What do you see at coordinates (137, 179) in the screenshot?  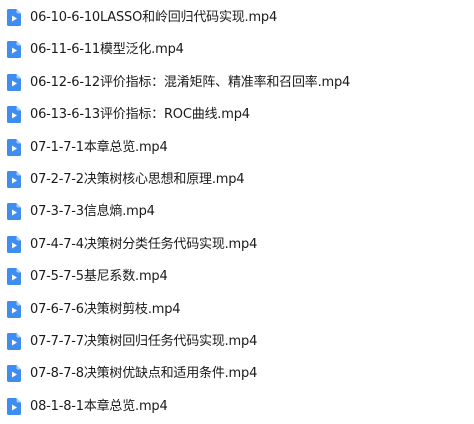 I see `file-name: 07-2-7-2决策树核心思想和原理.mp4` at bounding box center [137, 179].